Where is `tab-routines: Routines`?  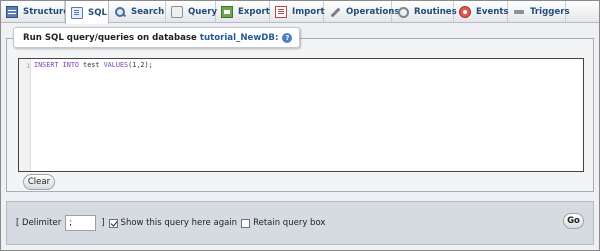
tab-routines: Routines is located at coordinates (424, 11).